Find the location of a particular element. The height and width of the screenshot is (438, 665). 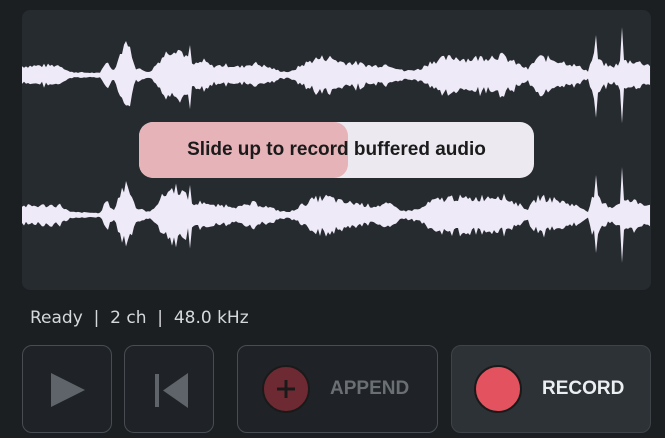

status-bar: Ready | 2 ch | 48.0 kHz is located at coordinates (139, 318).